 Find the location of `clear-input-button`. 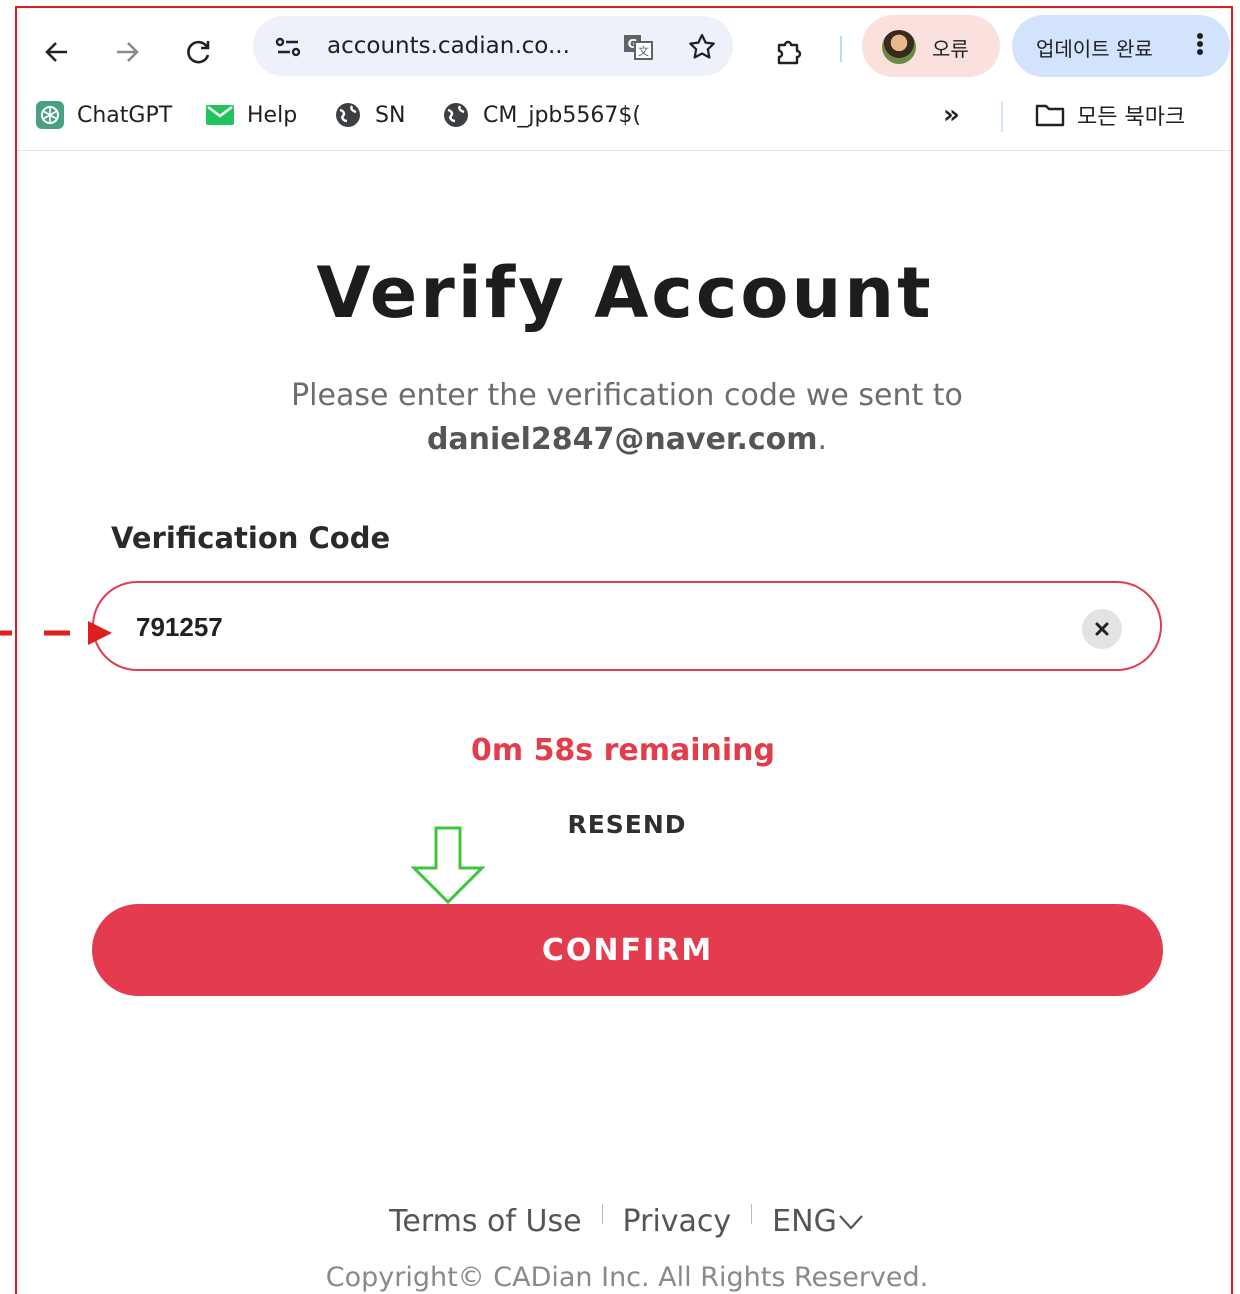

clear-input-button is located at coordinates (1102, 629).